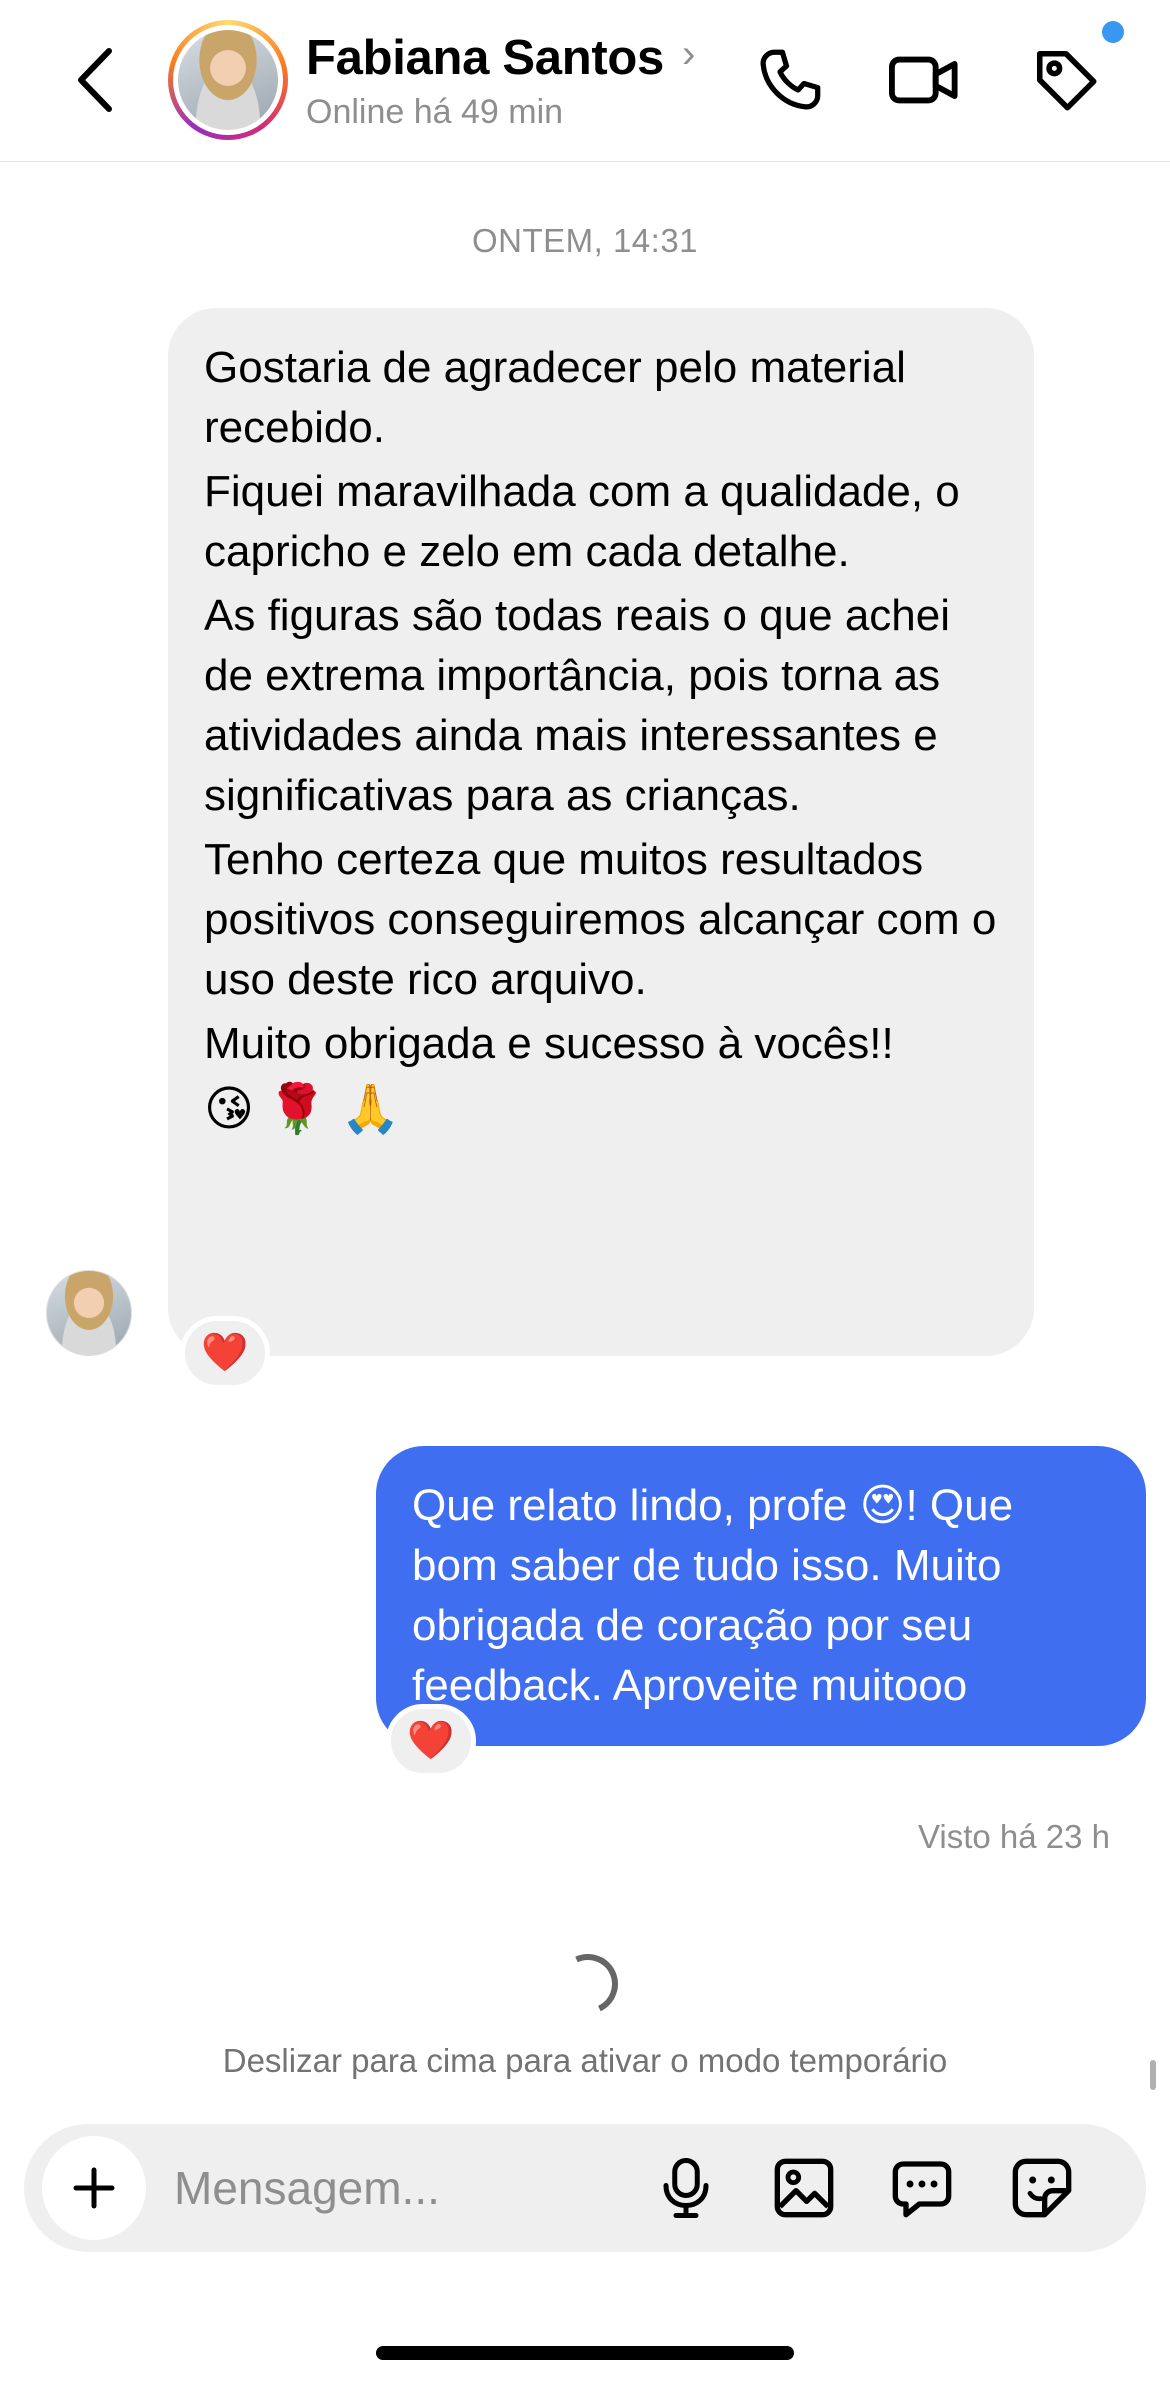 This screenshot has height=2386, width=1170. I want to click on video-icon, so click(923, 80).